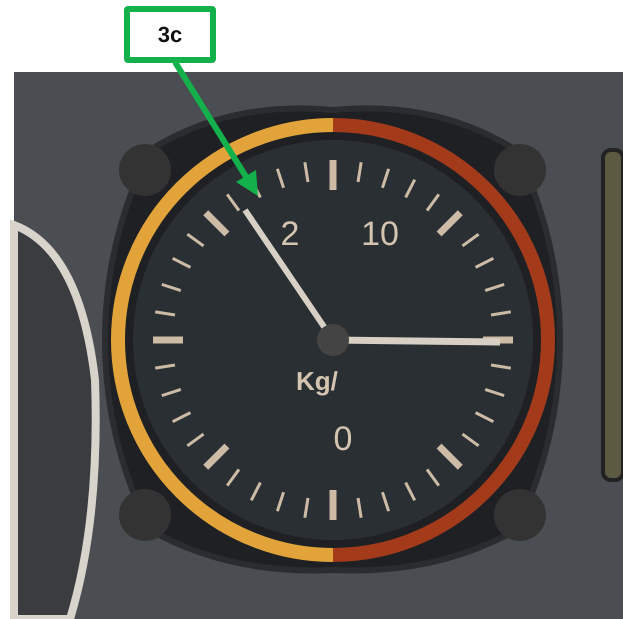 This screenshot has width=623, height=619. Describe the element at coordinates (170, 34) in the screenshot. I see `callout-label: 3c` at that location.